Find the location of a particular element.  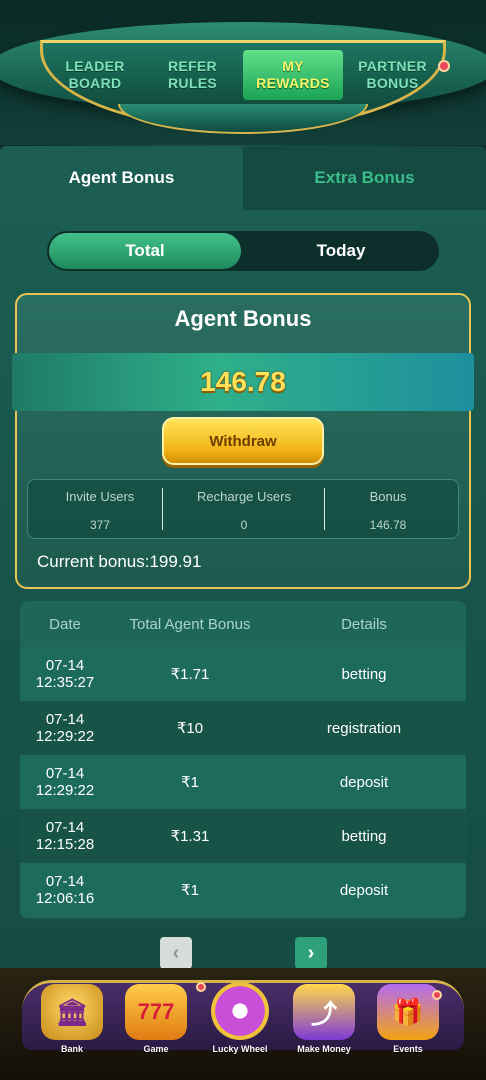

tab-partner-bonus: PARTNER BONUS is located at coordinates (392, 75).